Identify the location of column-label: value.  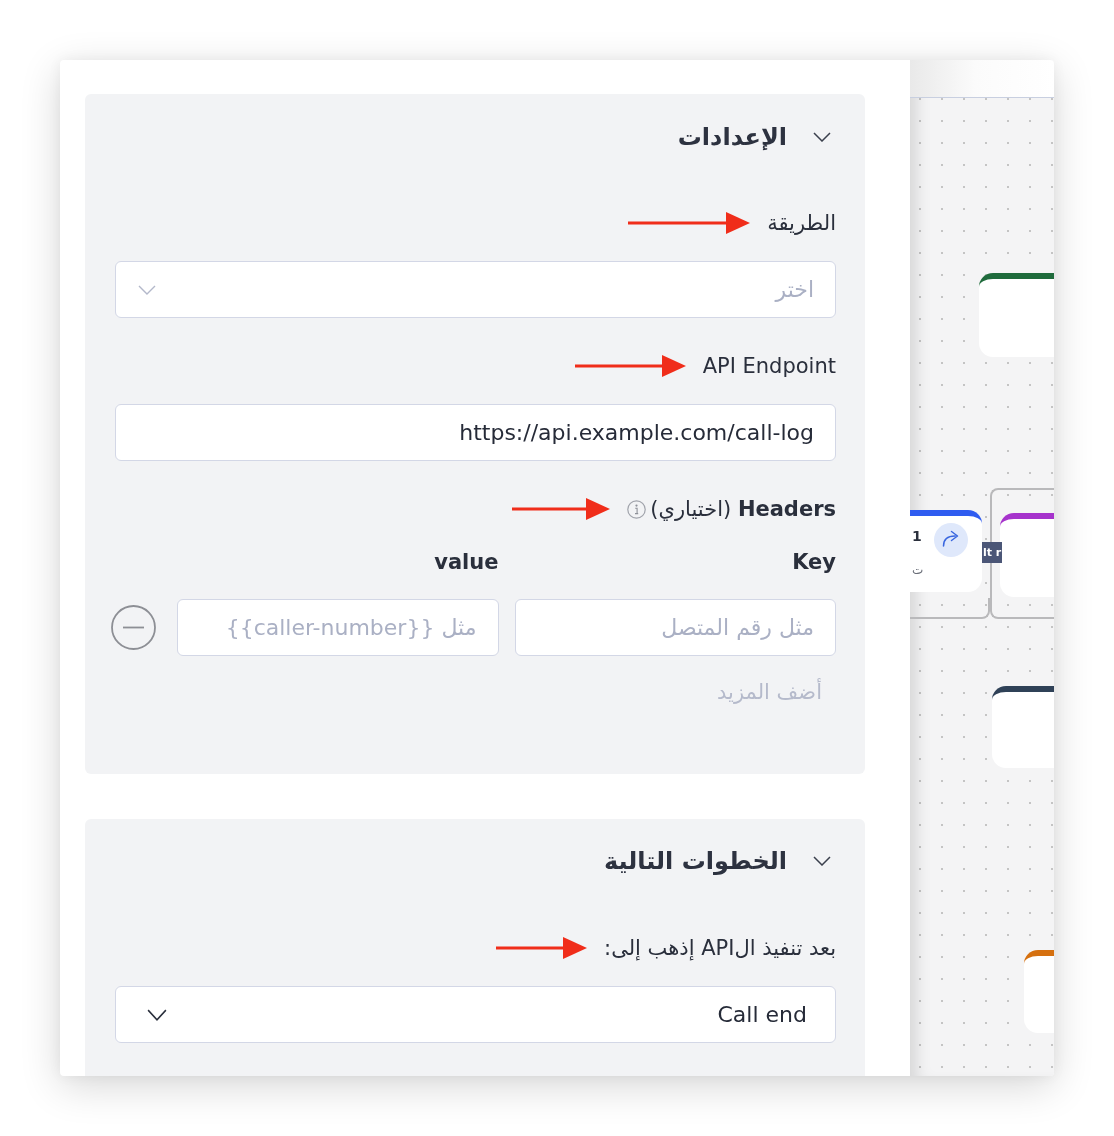
(466, 562).